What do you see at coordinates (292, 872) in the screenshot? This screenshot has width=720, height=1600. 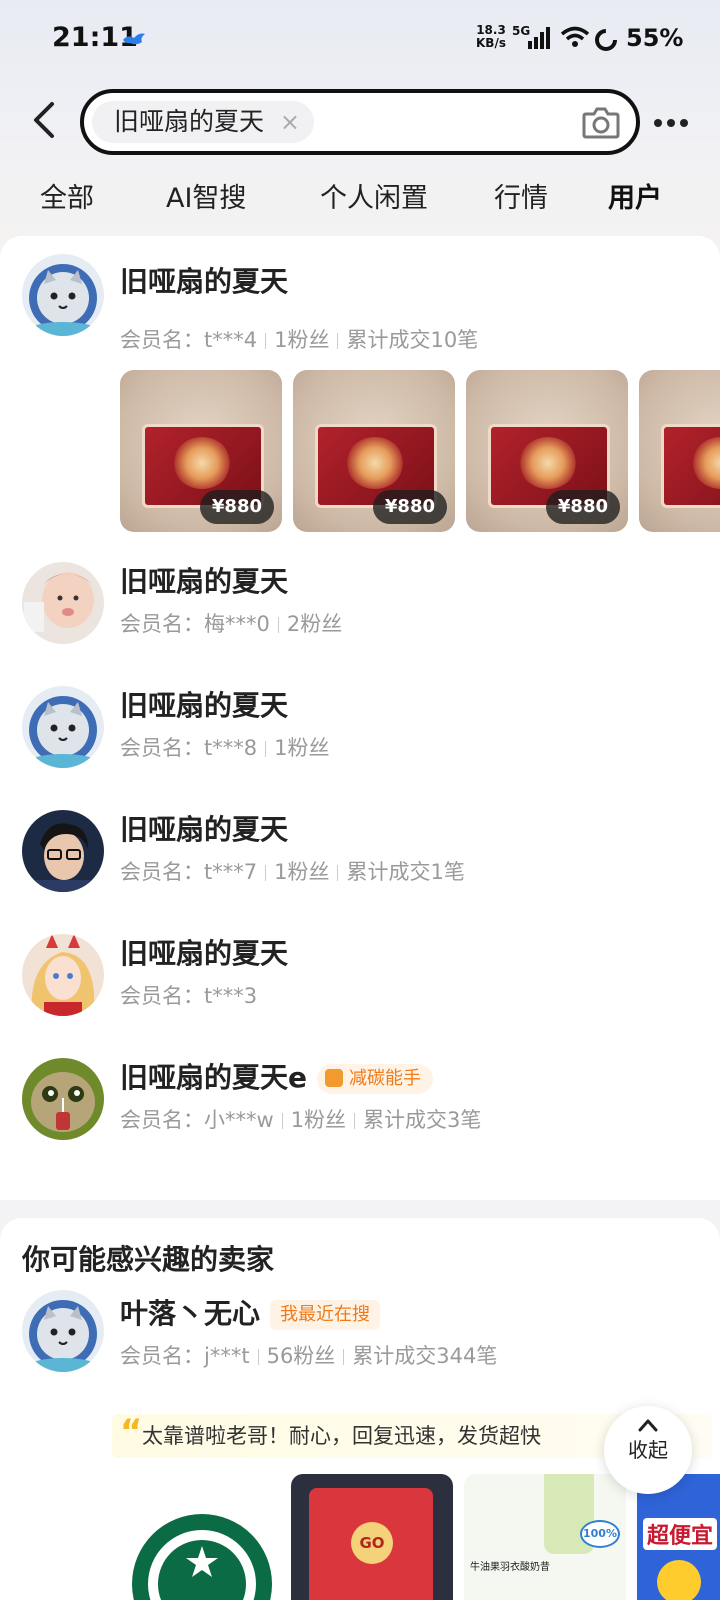 I see `user-meta: 会员名：t***7 1粉丝 累计成交1笔` at bounding box center [292, 872].